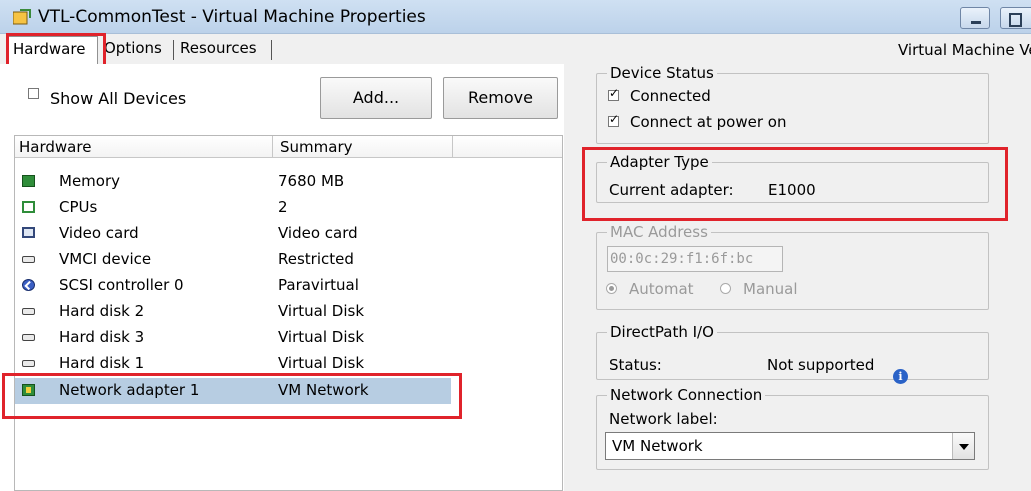  What do you see at coordinates (283, 207) in the screenshot?
I see `row-summary: 2` at bounding box center [283, 207].